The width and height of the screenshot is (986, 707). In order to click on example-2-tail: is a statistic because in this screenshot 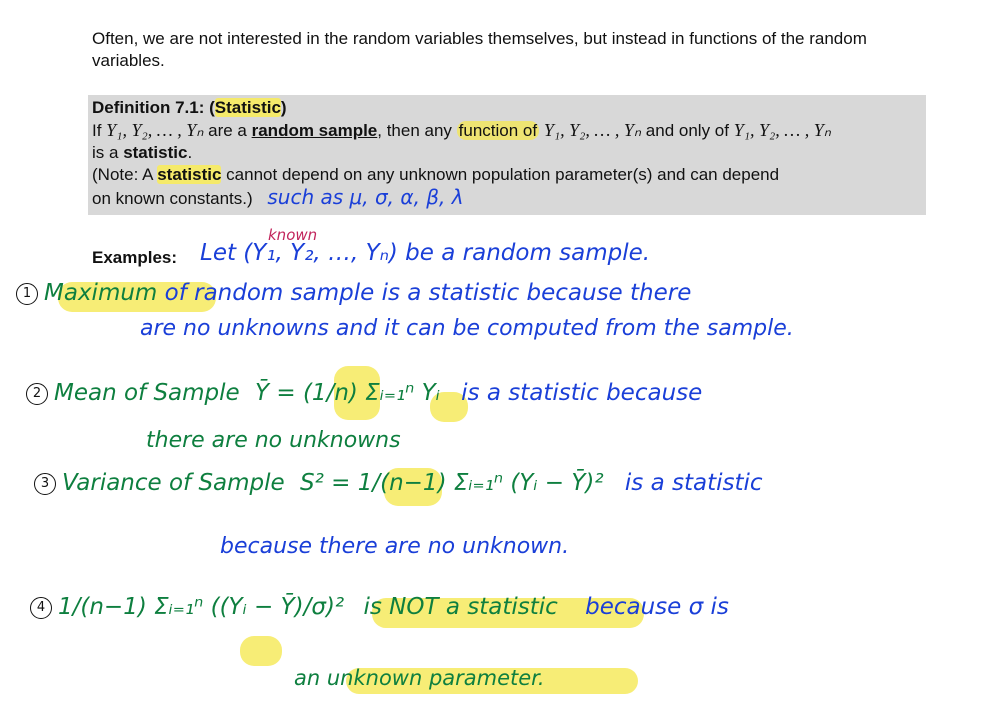, I will do `click(582, 393)`.